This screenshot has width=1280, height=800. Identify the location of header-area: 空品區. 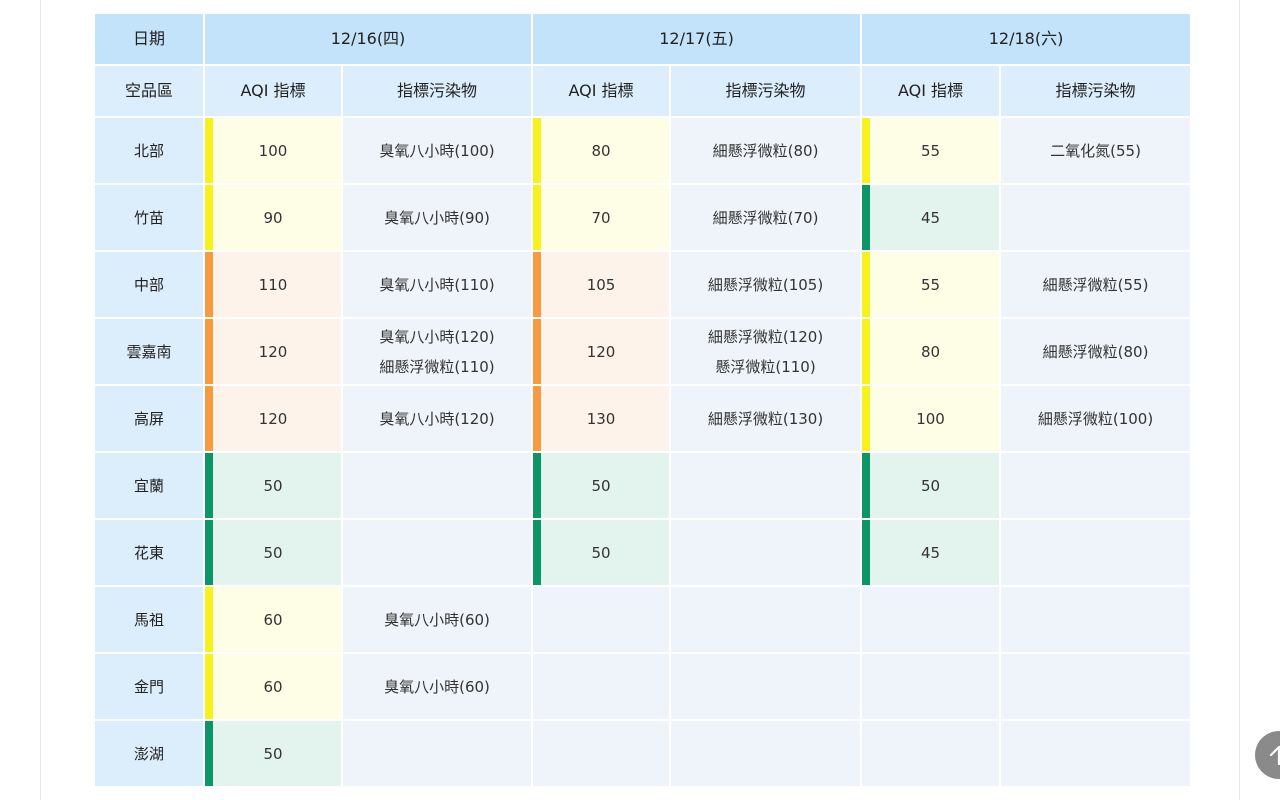
(149, 91).